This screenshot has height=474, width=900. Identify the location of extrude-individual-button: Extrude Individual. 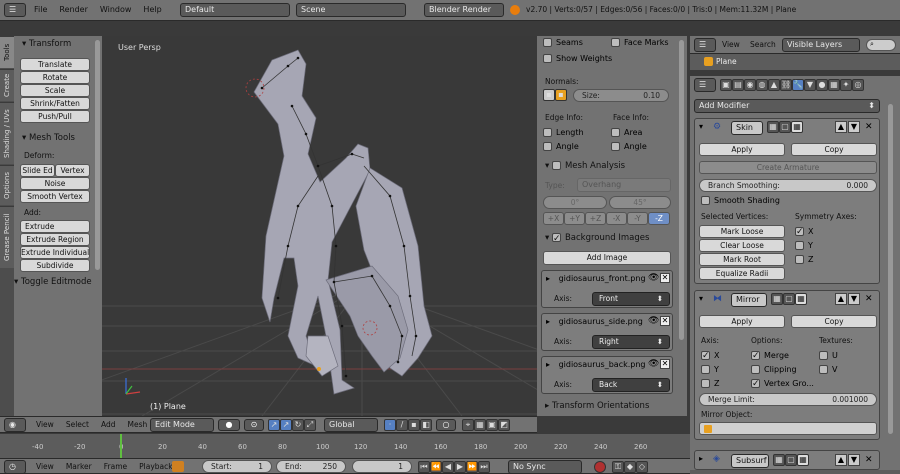
(55, 252).